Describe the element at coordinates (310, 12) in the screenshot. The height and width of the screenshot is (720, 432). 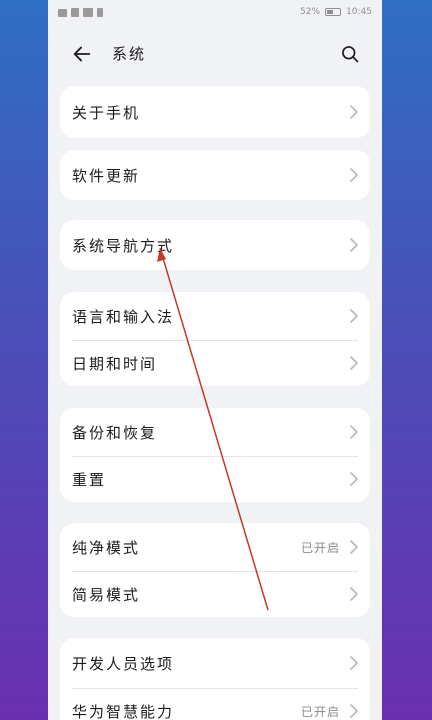
I see `battery-percent: 52%` at that location.